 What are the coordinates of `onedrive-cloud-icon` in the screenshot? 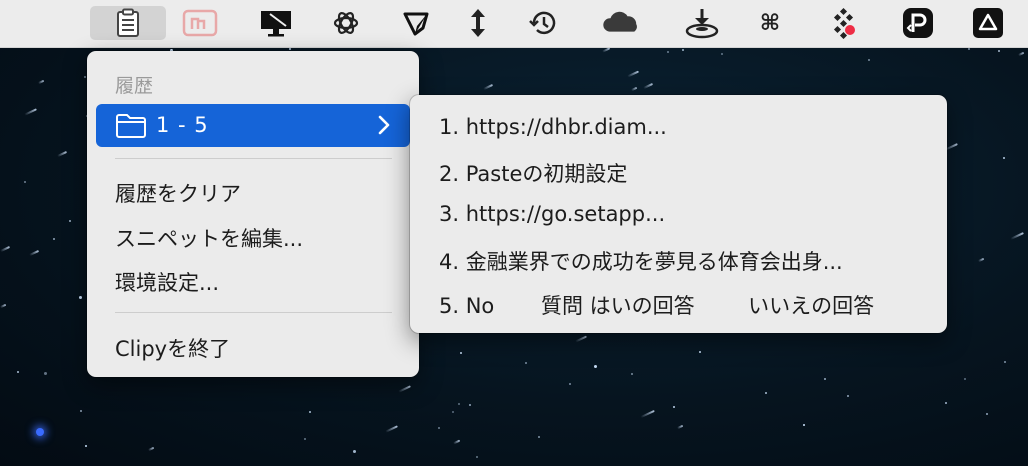 It's located at (620, 23).